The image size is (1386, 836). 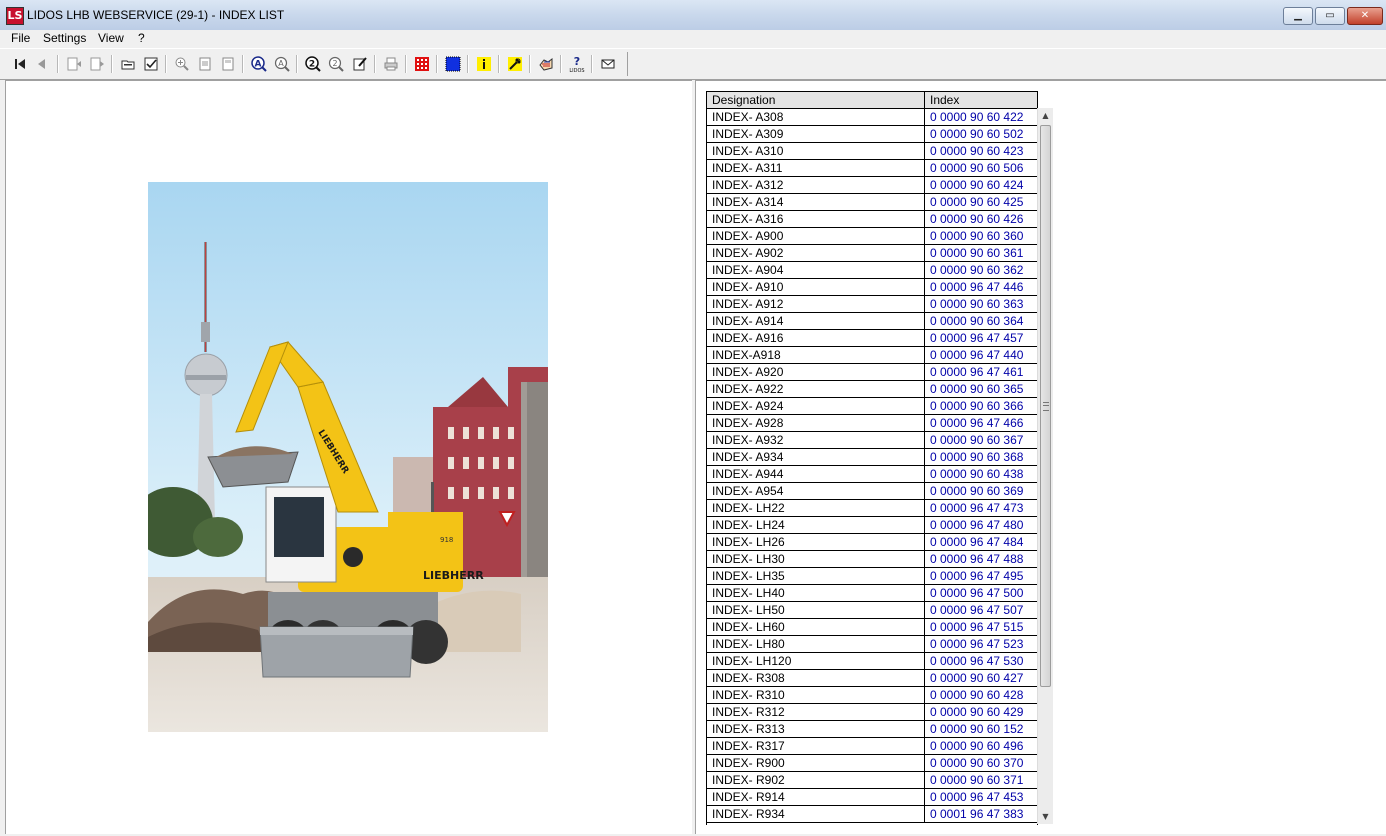 What do you see at coordinates (391, 64) in the screenshot?
I see `print-icon` at bounding box center [391, 64].